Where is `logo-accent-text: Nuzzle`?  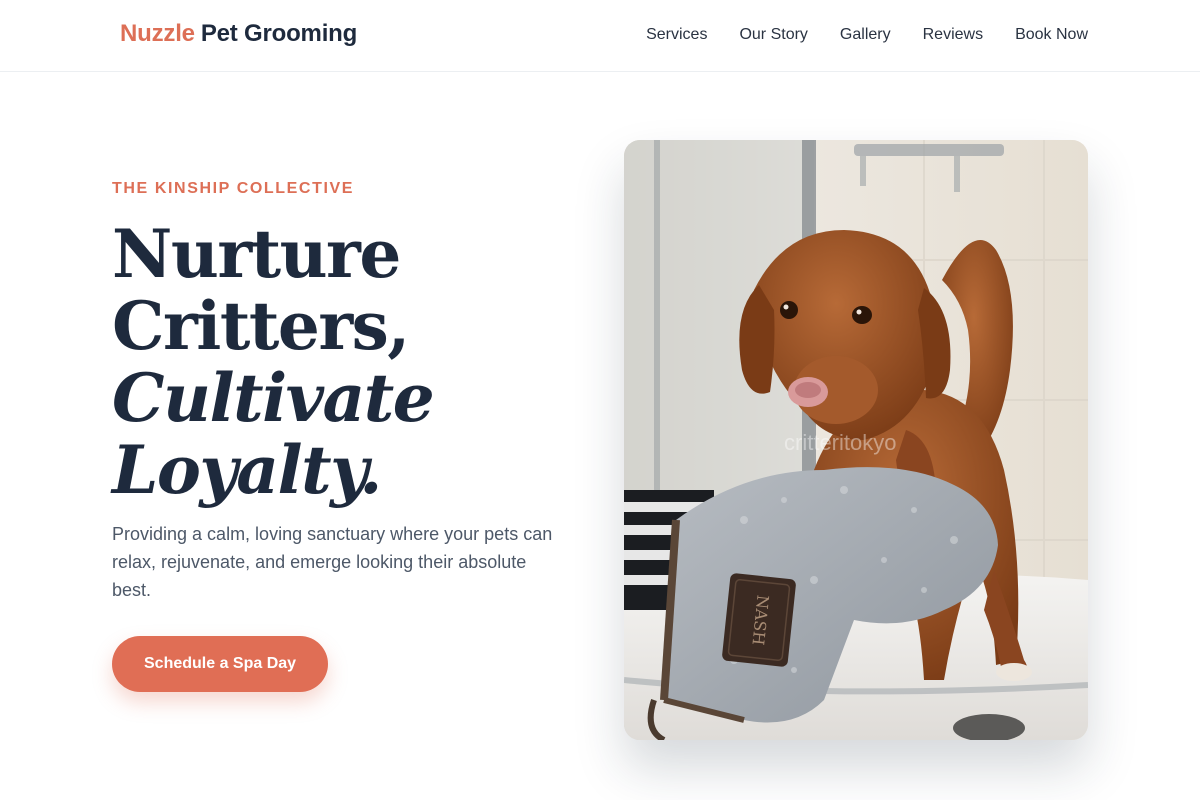
logo-accent-text: Nuzzle is located at coordinates (157, 33).